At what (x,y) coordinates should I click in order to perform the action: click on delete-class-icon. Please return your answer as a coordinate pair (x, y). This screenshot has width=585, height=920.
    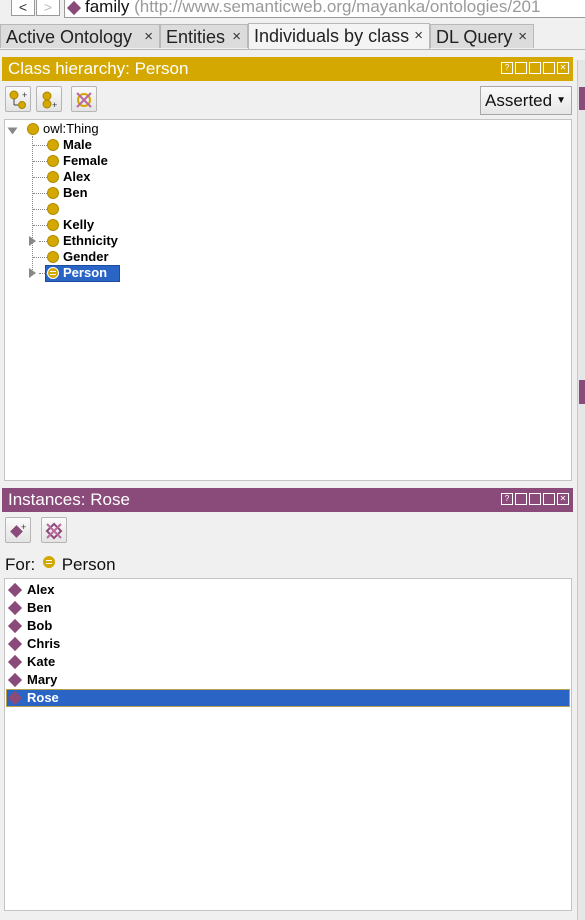
    Looking at the image, I should click on (84, 100).